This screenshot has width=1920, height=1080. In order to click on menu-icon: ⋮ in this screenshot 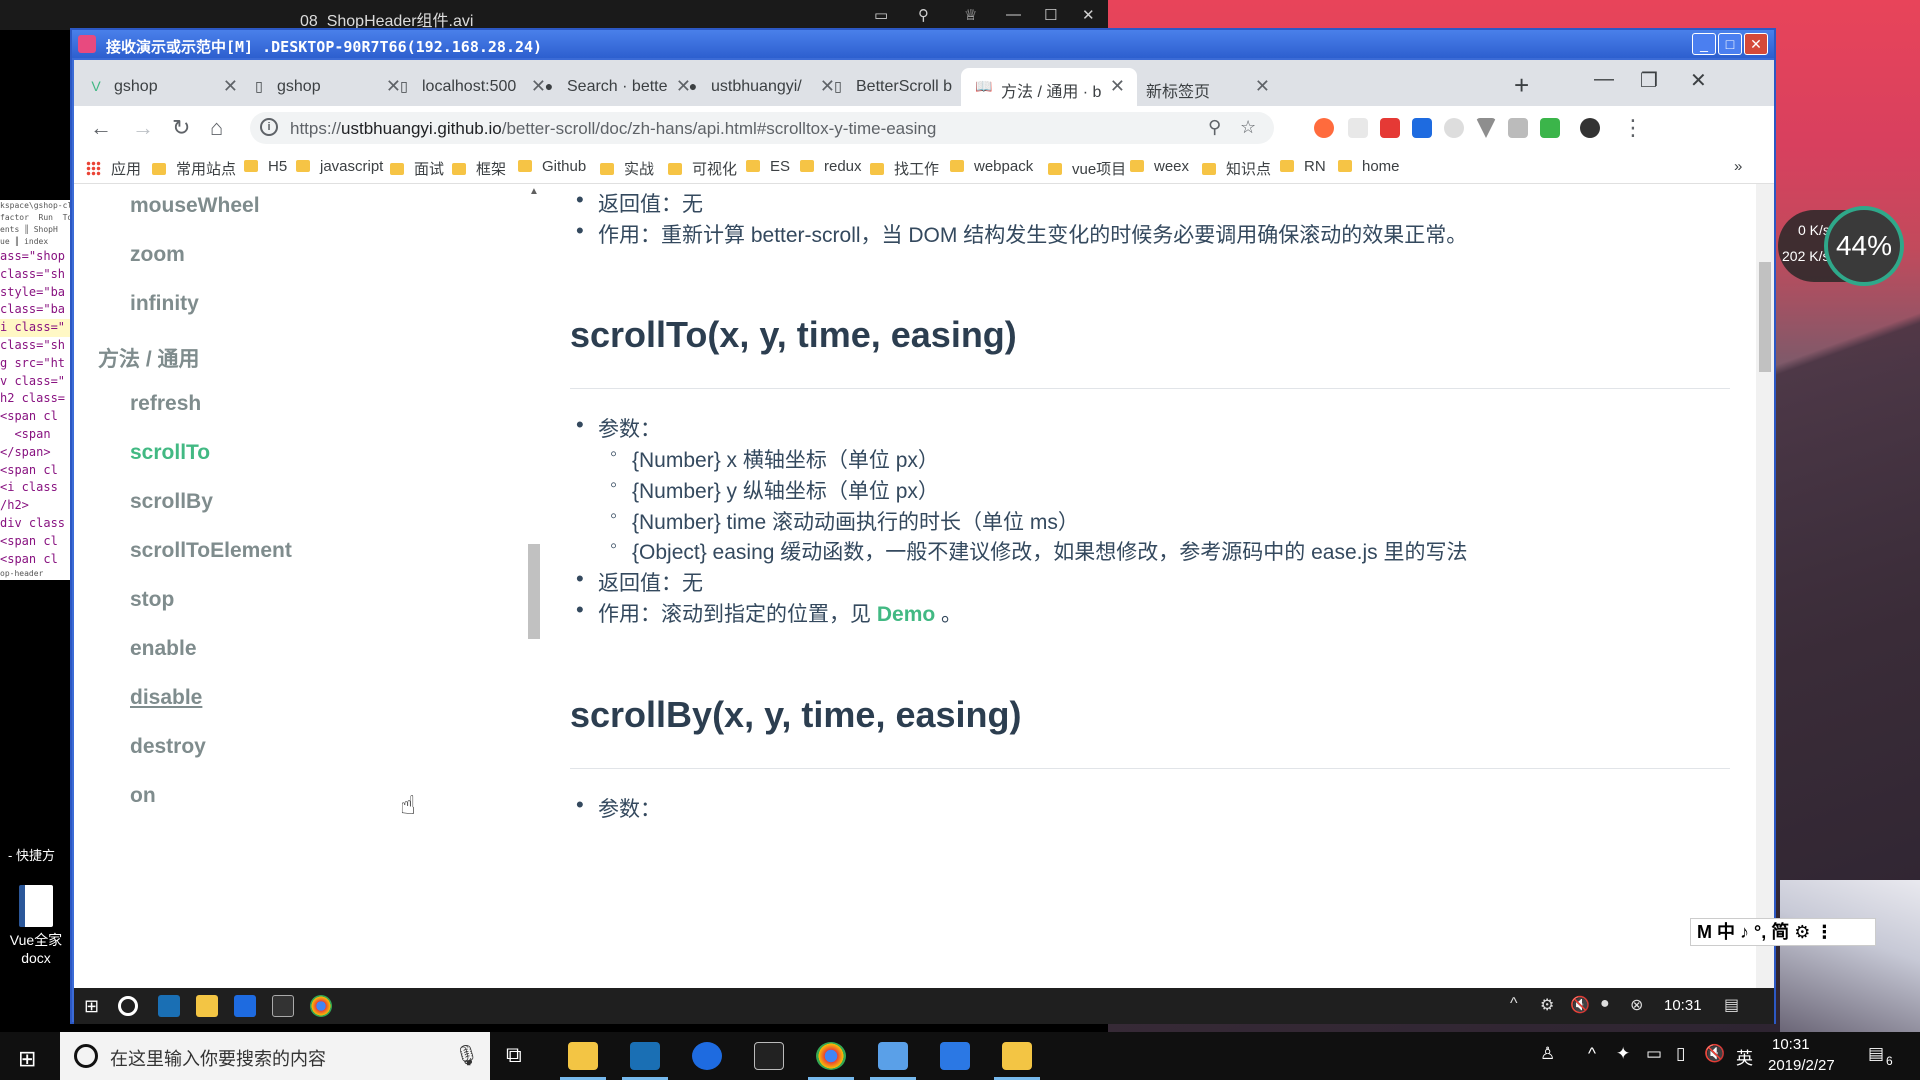, I will do `click(1633, 128)`.